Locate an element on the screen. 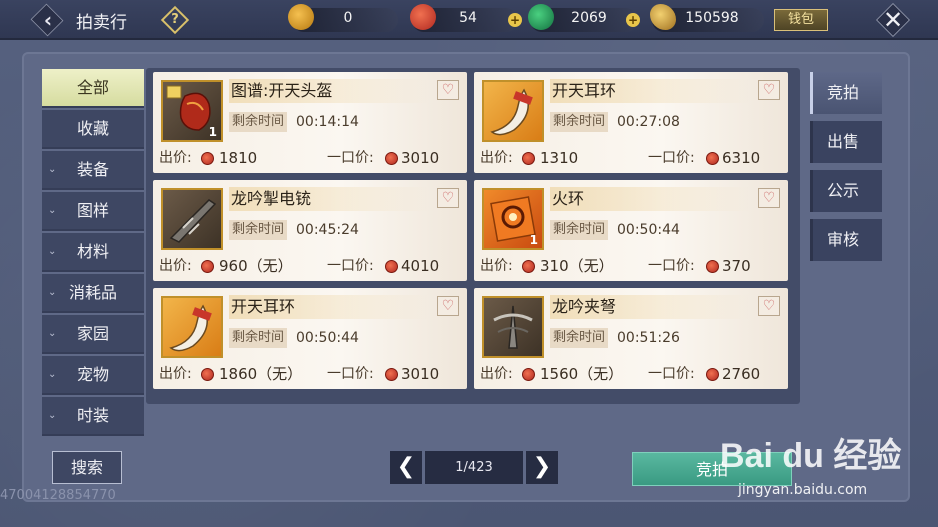 The width and height of the screenshot is (938, 527). item-name: 火环 is located at coordinates (650, 199).